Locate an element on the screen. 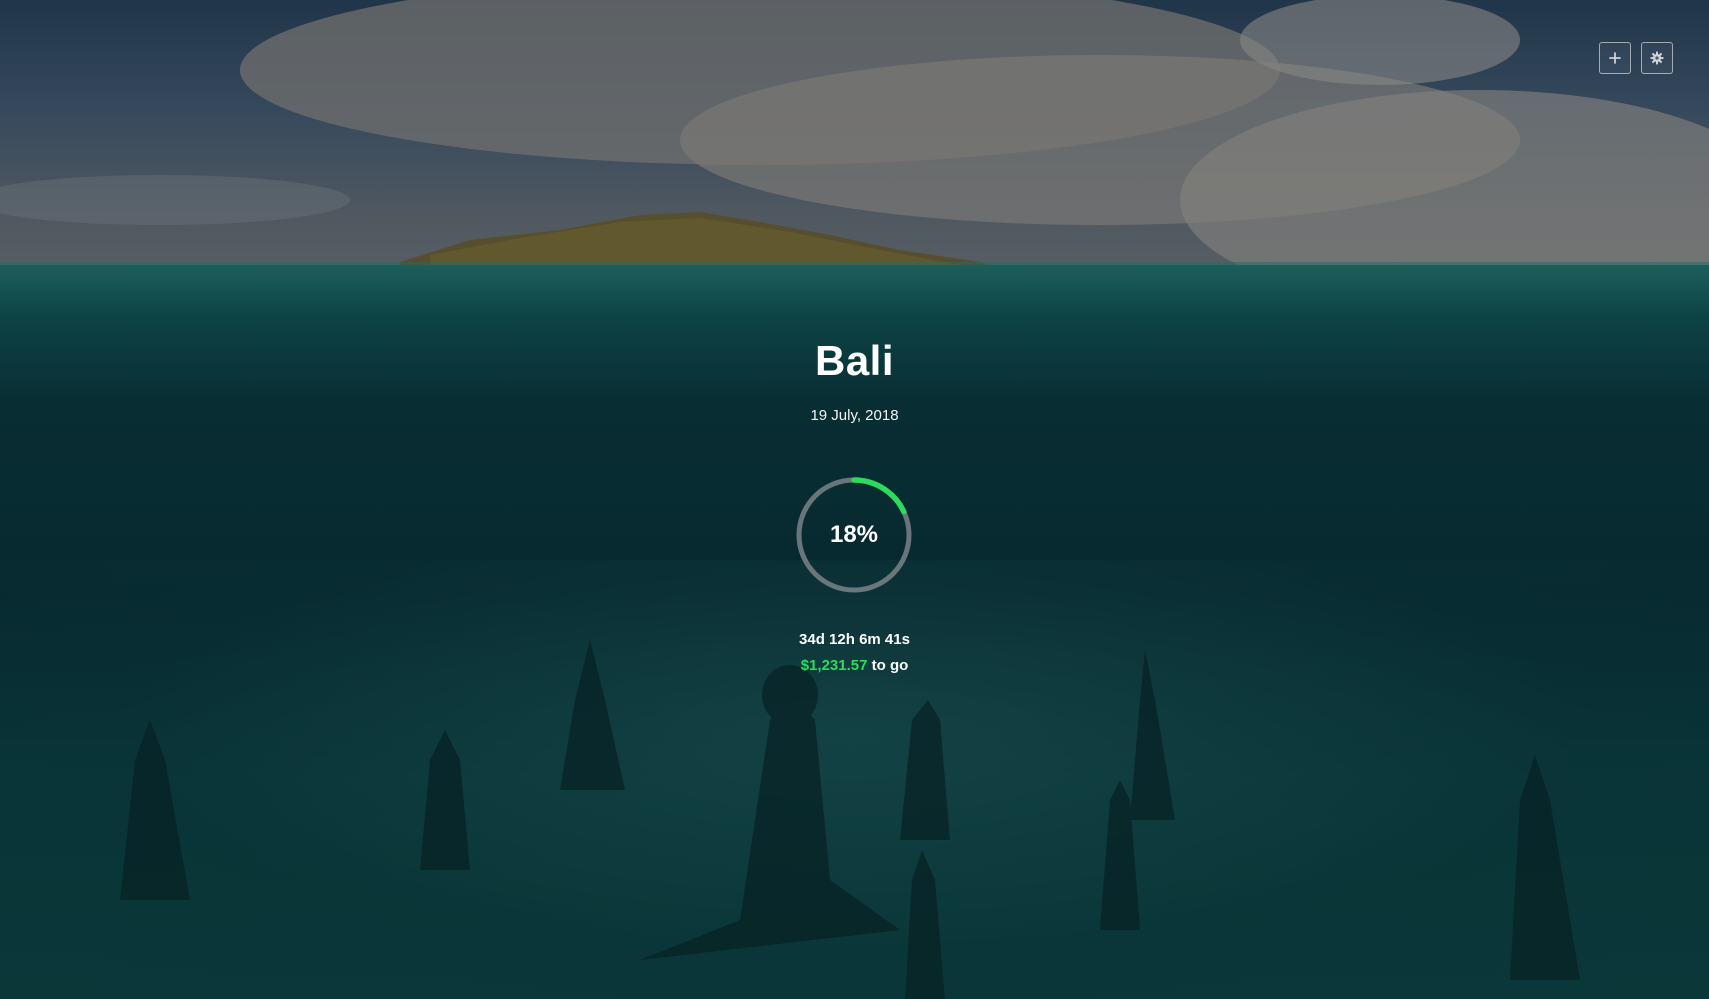  progress-ring: 18% is located at coordinates (854, 535).